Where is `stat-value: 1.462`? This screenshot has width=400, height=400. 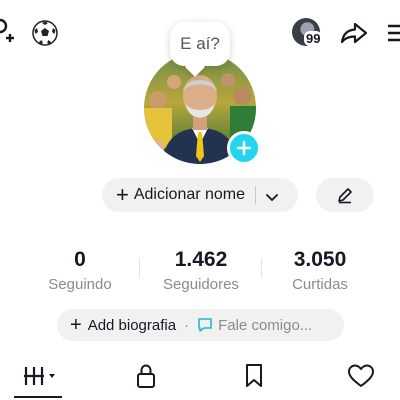 stat-value: 1.462 is located at coordinates (201, 259).